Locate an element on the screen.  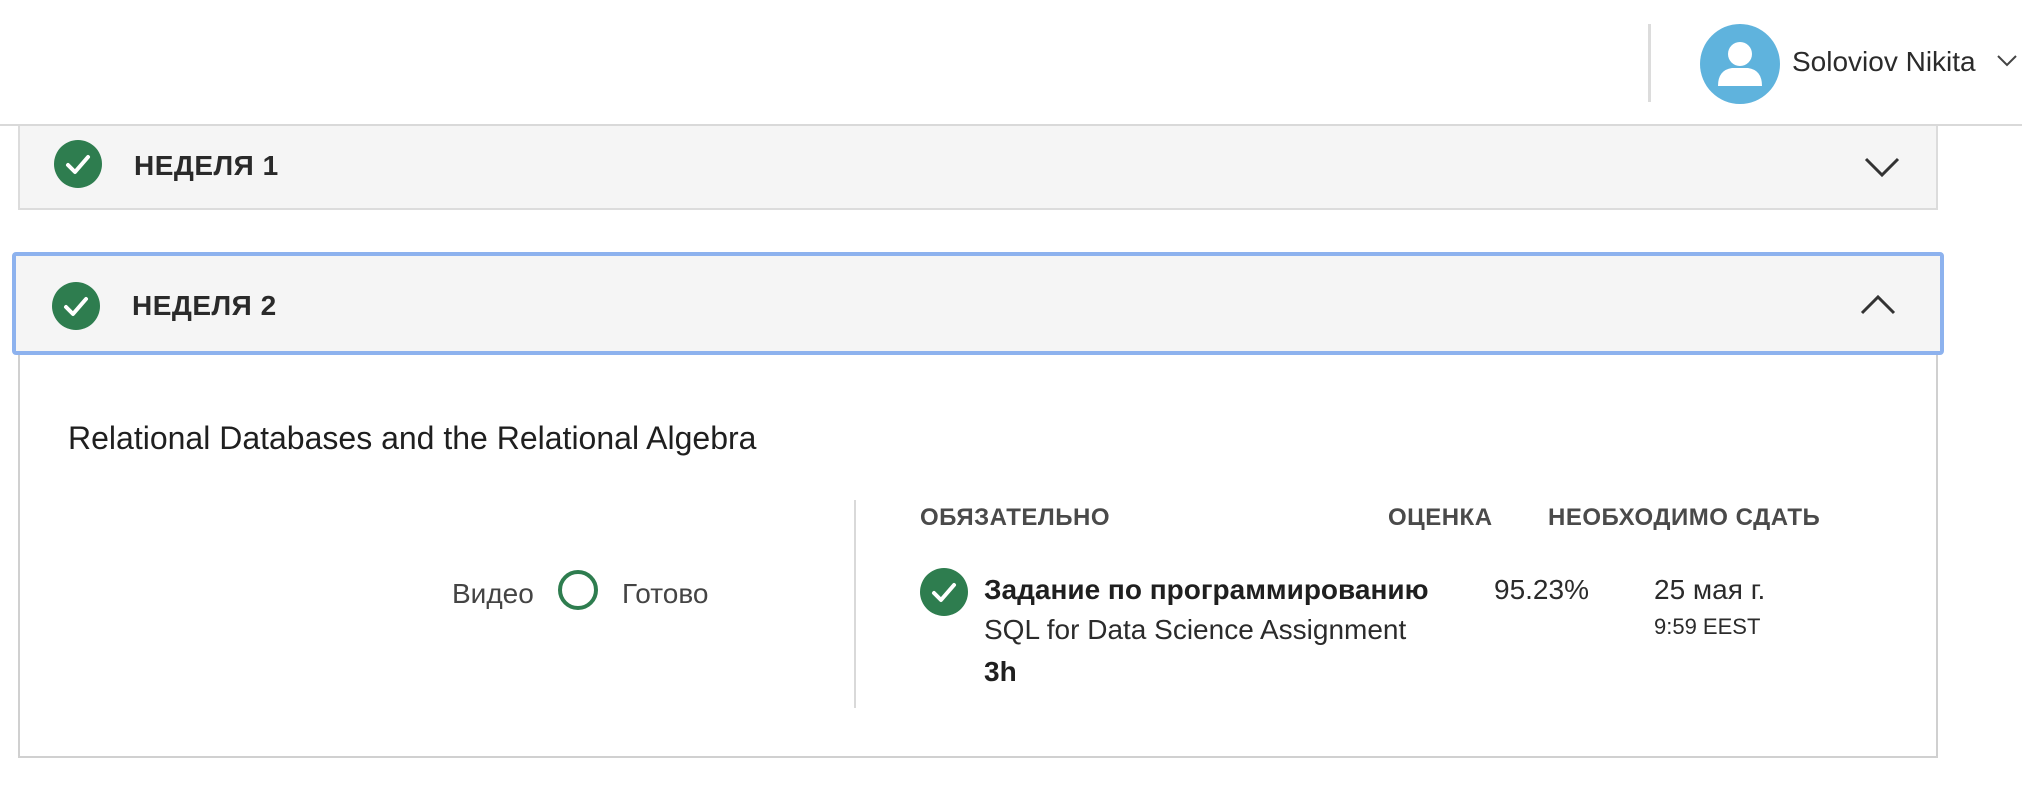
user-silhouette-icon is located at coordinates (1740, 64).